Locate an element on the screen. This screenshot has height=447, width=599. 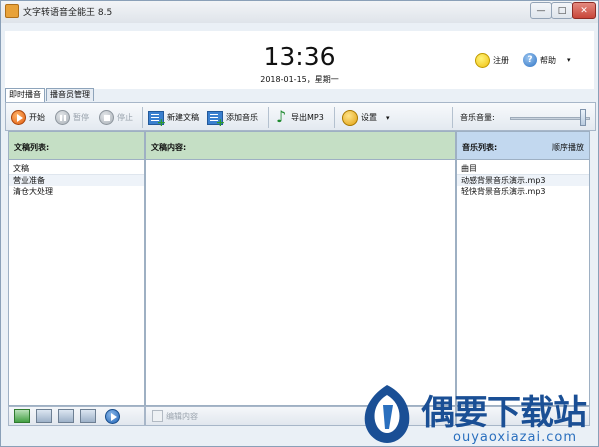
window-title: 文字转语音全能王 8.5 is located at coordinates (68, 13).